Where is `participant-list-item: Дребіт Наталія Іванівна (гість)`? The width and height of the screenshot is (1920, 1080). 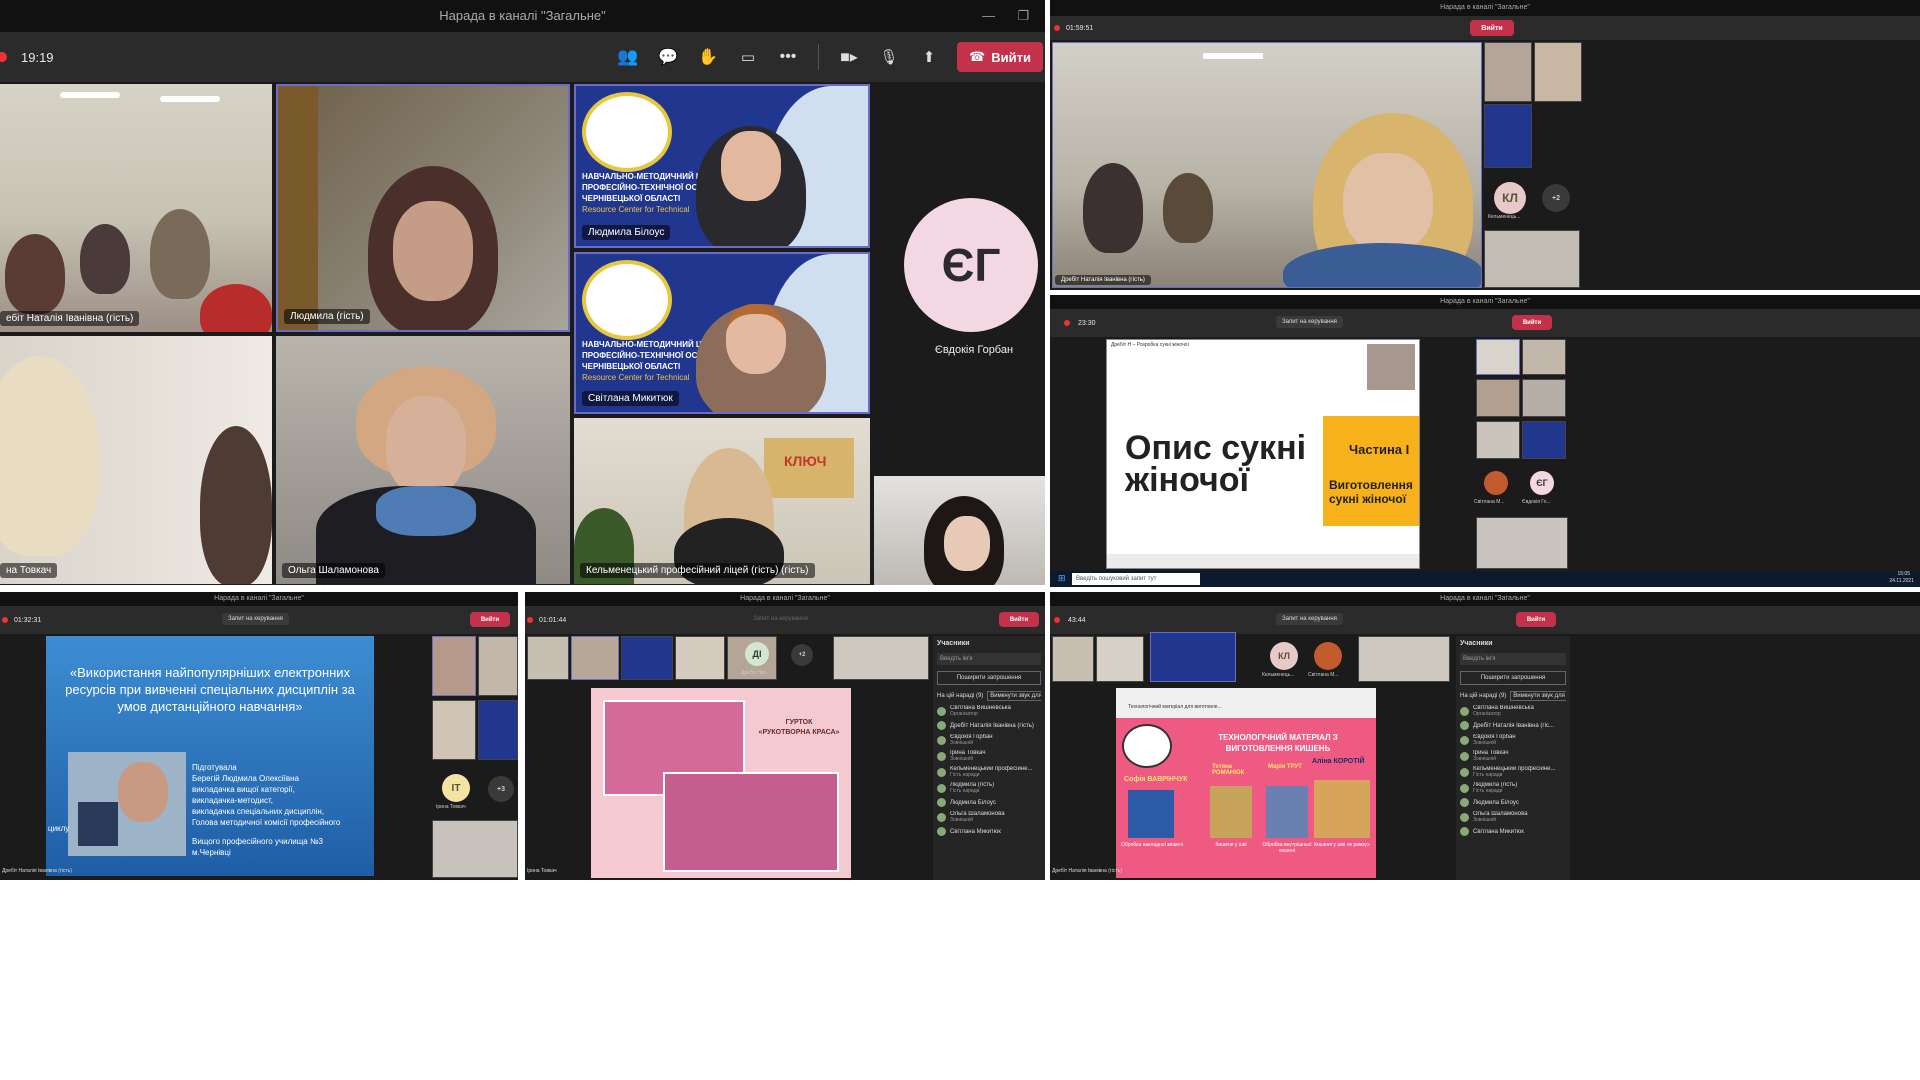
participant-list-item: Дребіт Наталія Іванівна (гість) is located at coordinates (989, 725).